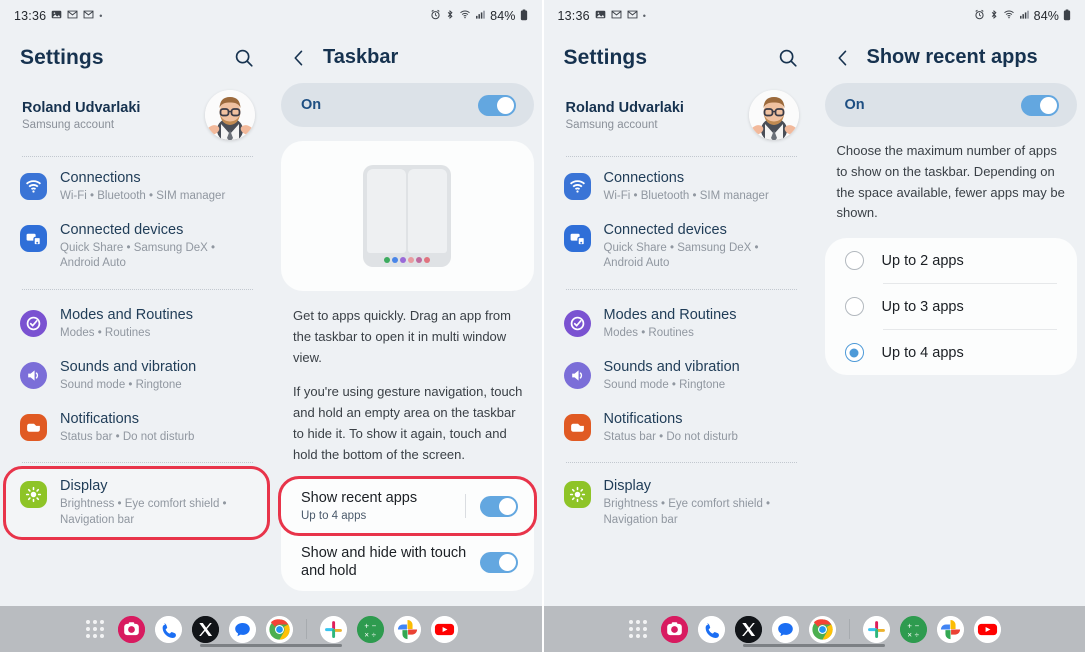 Image resolution: width=1085 pixels, height=652 pixels. I want to click on account-name: Roland Udvarlaki, so click(624, 107).